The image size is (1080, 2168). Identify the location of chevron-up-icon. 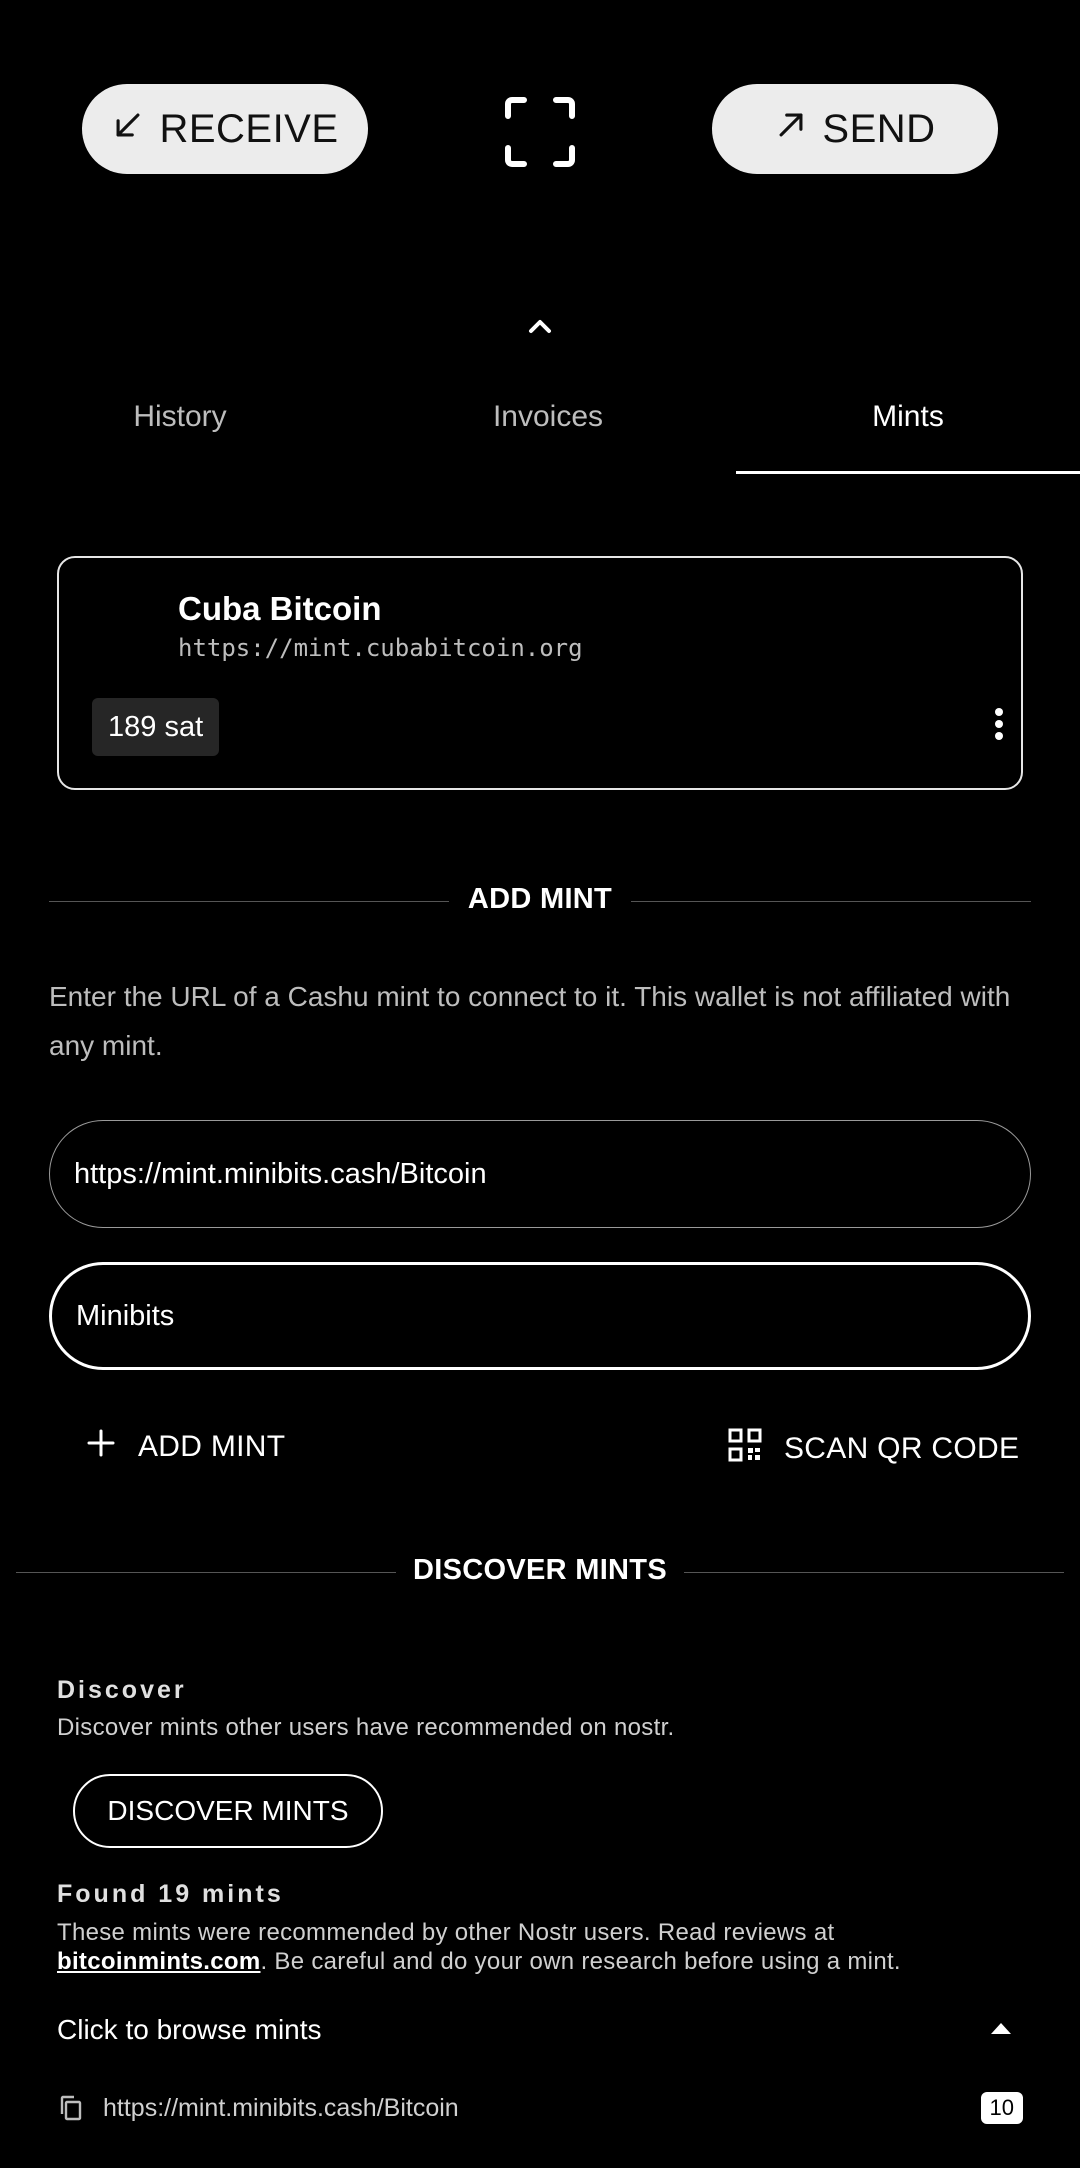
(540, 326).